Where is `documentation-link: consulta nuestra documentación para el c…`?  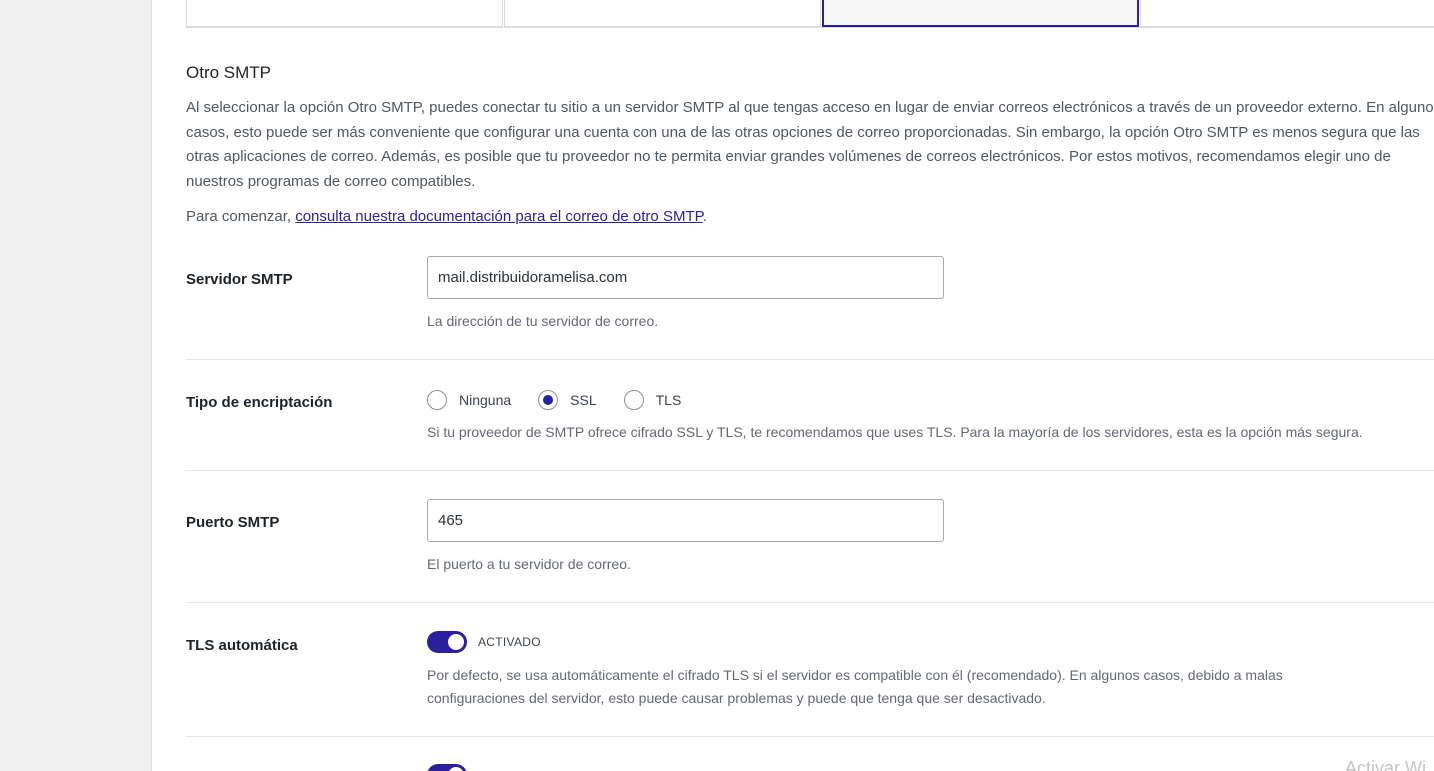
documentation-link: consulta nuestra documentación para el c… is located at coordinates (498, 216).